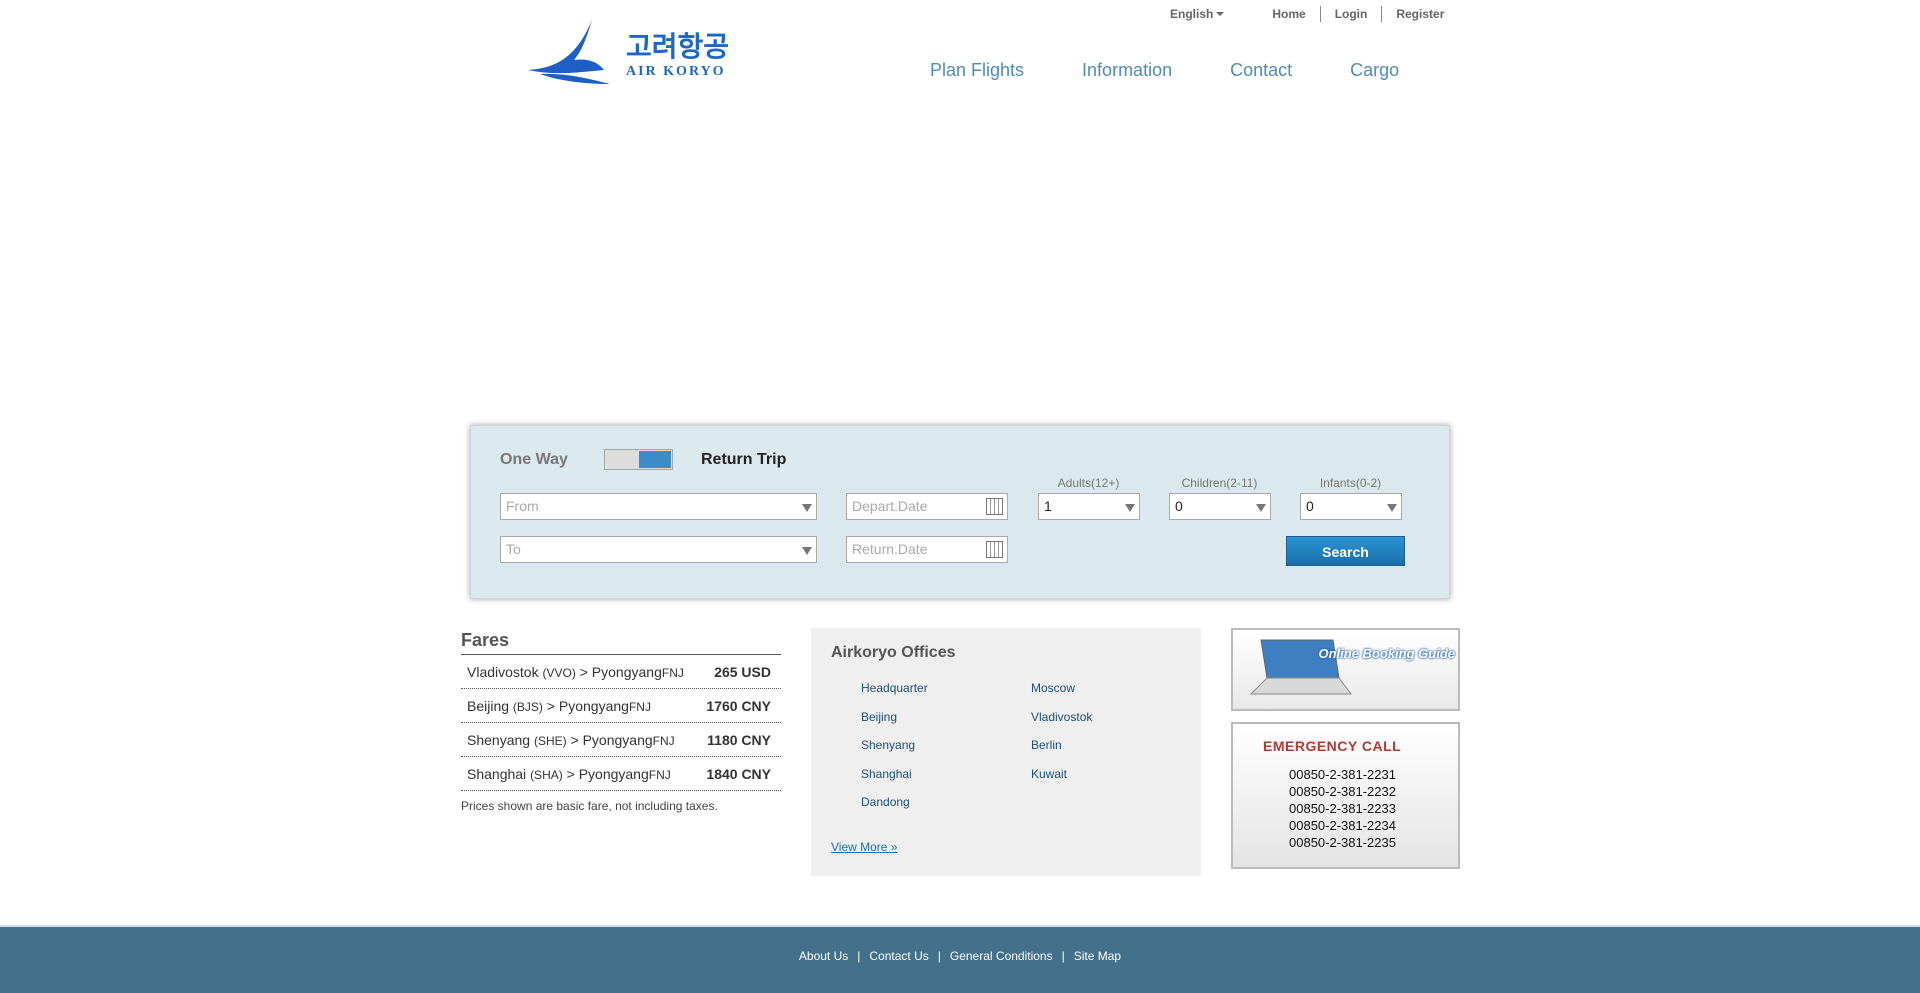 Image resolution: width=1920 pixels, height=993 pixels. What do you see at coordinates (1419, 14) in the screenshot?
I see `register-link: Register` at bounding box center [1419, 14].